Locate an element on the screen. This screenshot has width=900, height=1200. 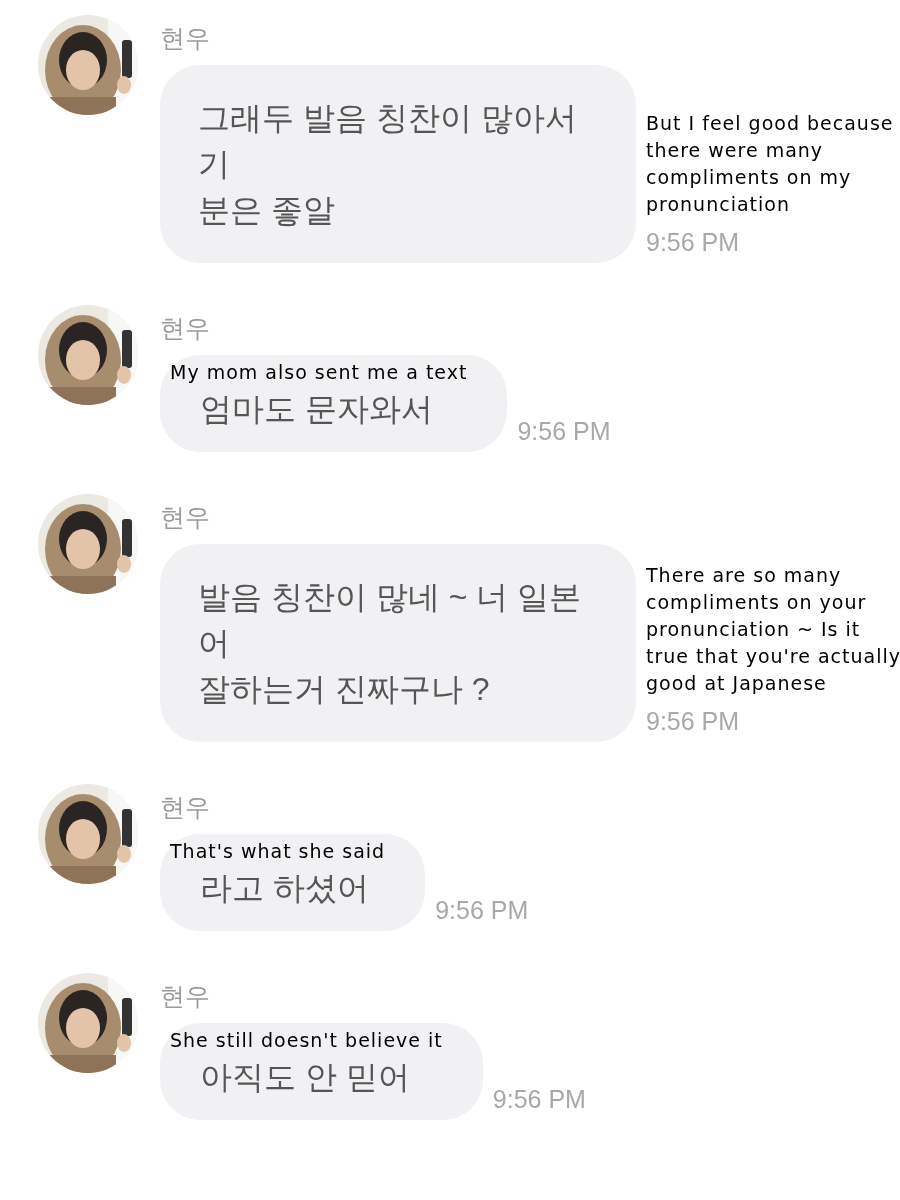
message-text: 엄마도 문자와서 is located at coordinates (316, 409).